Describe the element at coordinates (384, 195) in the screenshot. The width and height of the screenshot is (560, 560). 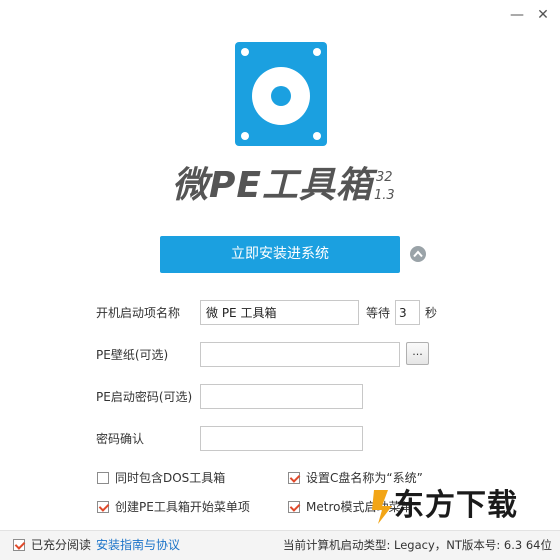
I see `version-number: 1.3` at that location.